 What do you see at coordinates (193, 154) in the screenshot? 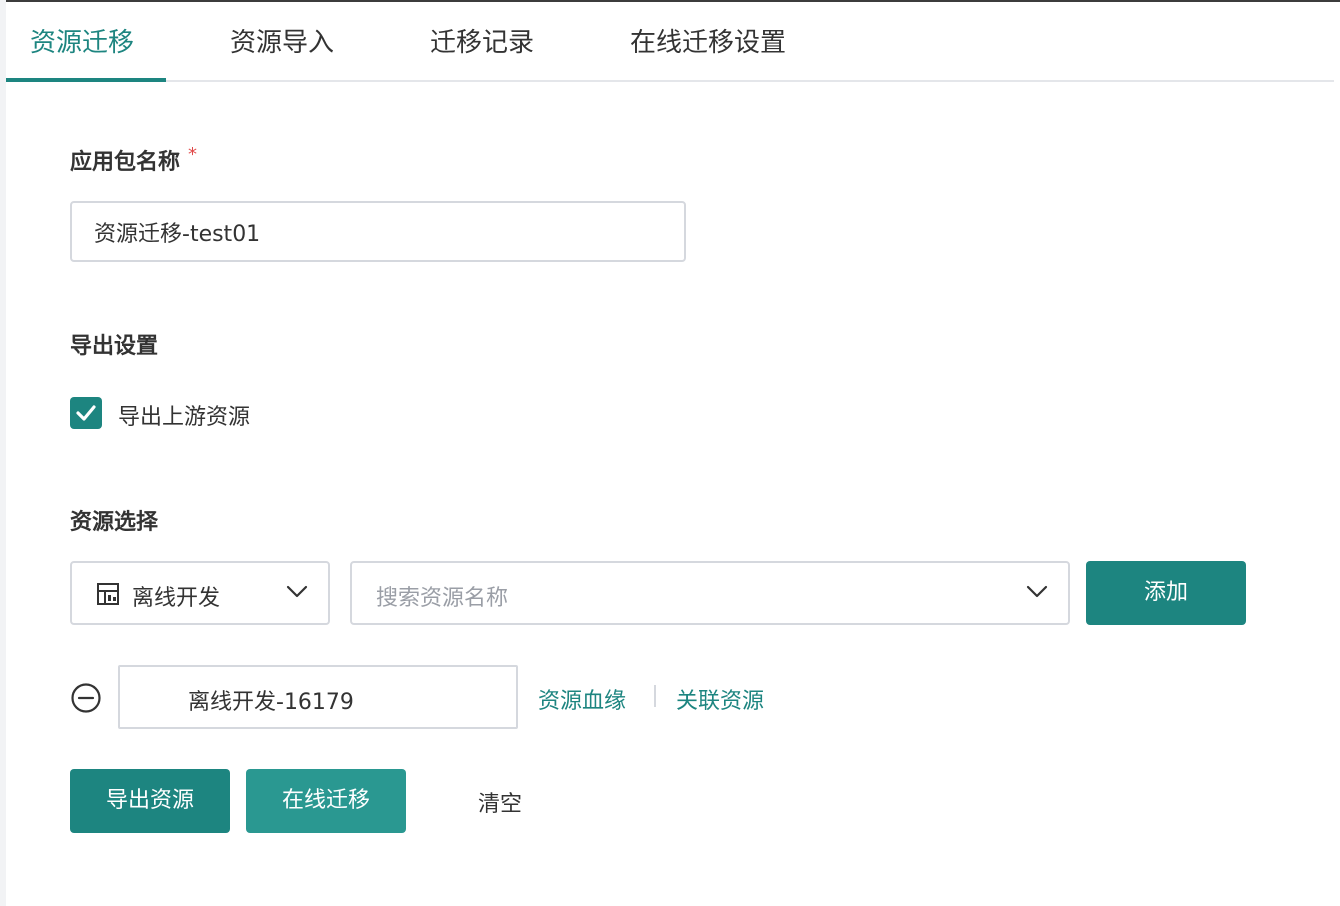
I see `required-mark: *` at bounding box center [193, 154].